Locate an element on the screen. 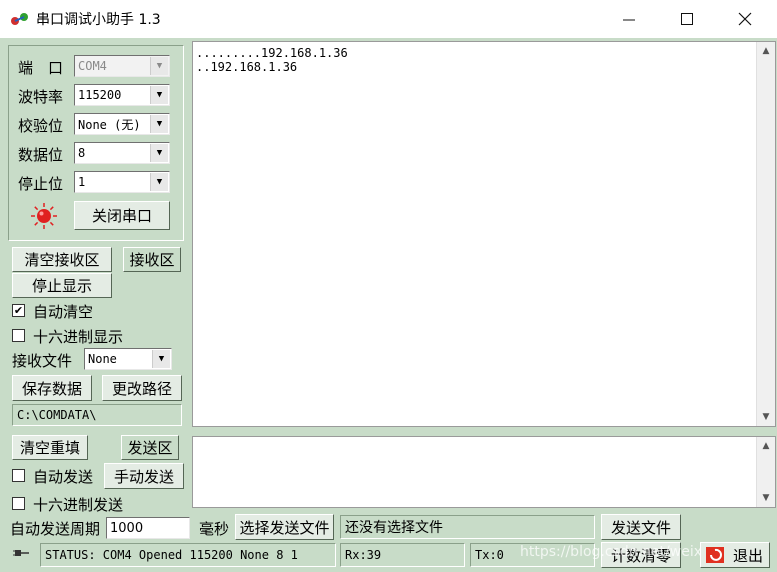 The width and height of the screenshot is (777, 572). exit-icon is located at coordinates (715, 555).